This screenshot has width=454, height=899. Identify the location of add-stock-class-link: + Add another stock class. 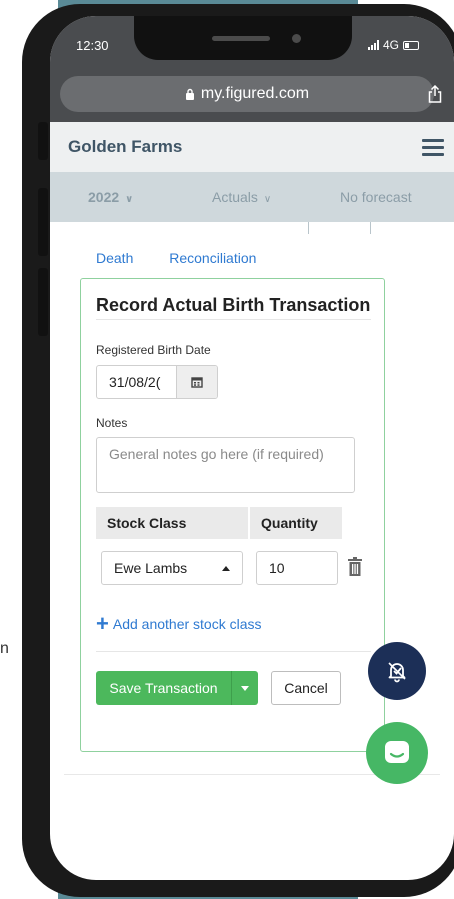
(179, 623).